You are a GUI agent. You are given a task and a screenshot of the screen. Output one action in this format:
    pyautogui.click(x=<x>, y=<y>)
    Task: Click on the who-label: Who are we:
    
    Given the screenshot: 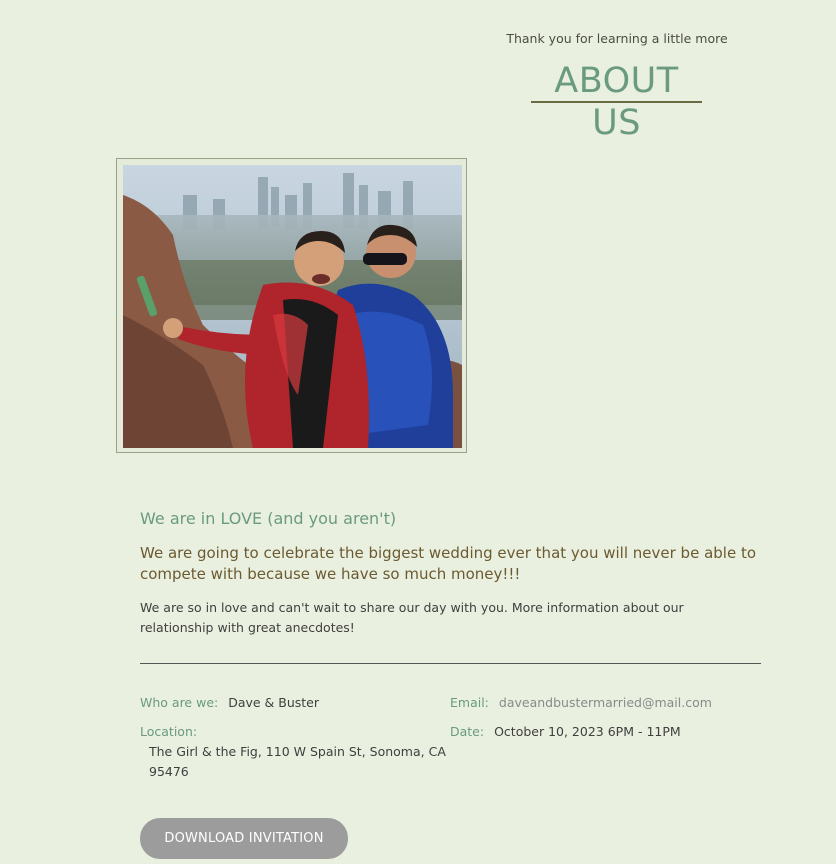 What is the action you would take?
    pyautogui.click(x=179, y=702)
    